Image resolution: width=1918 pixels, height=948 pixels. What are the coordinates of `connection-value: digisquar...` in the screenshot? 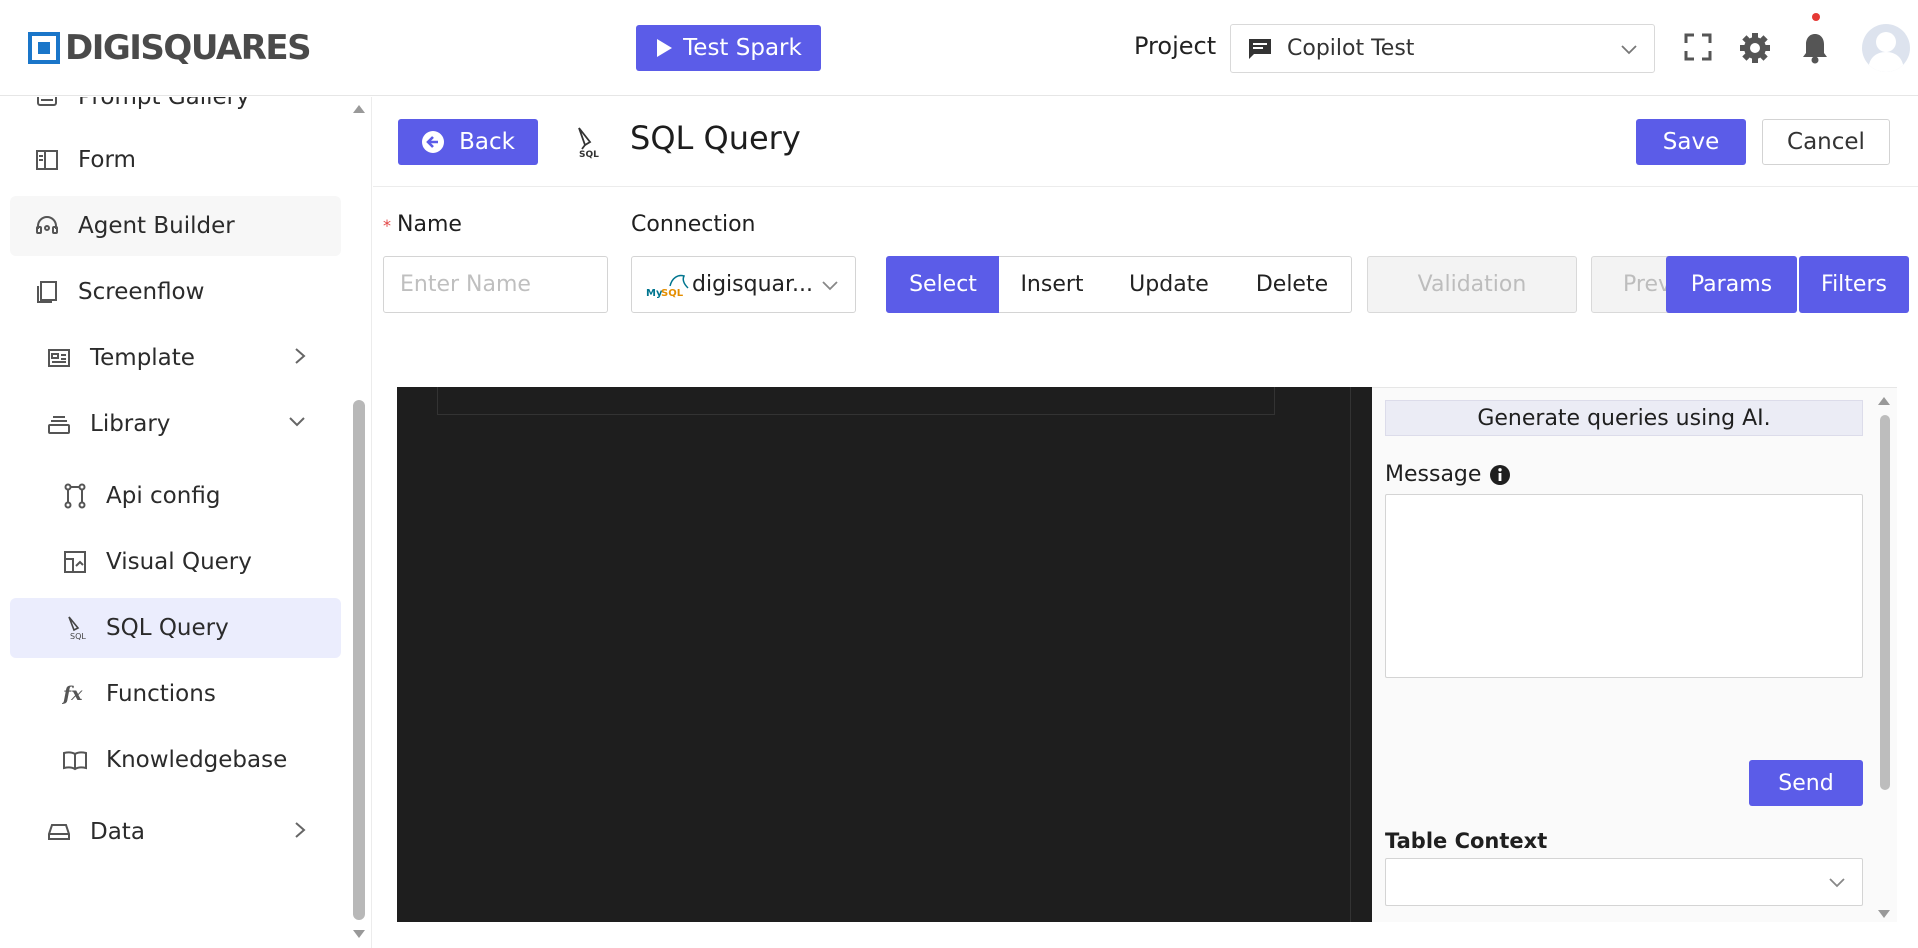 It's located at (753, 284).